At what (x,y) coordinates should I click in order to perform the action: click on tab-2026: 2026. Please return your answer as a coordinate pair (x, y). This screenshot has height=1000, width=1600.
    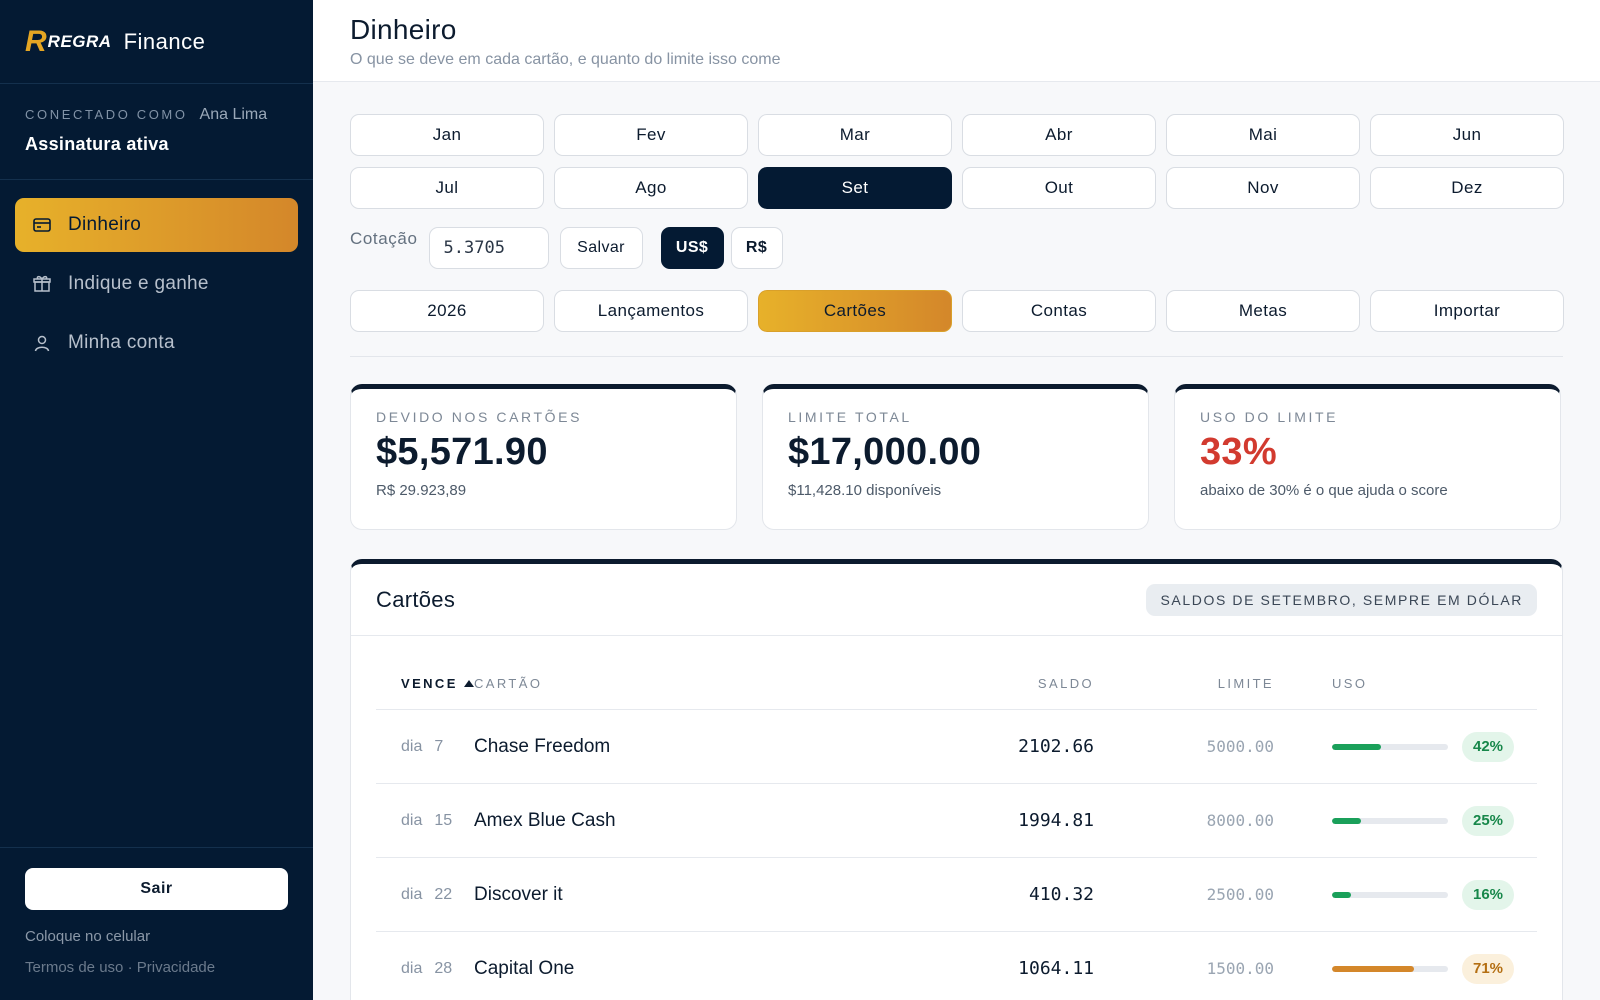
    Looking at the image, I should click on (447, 311).